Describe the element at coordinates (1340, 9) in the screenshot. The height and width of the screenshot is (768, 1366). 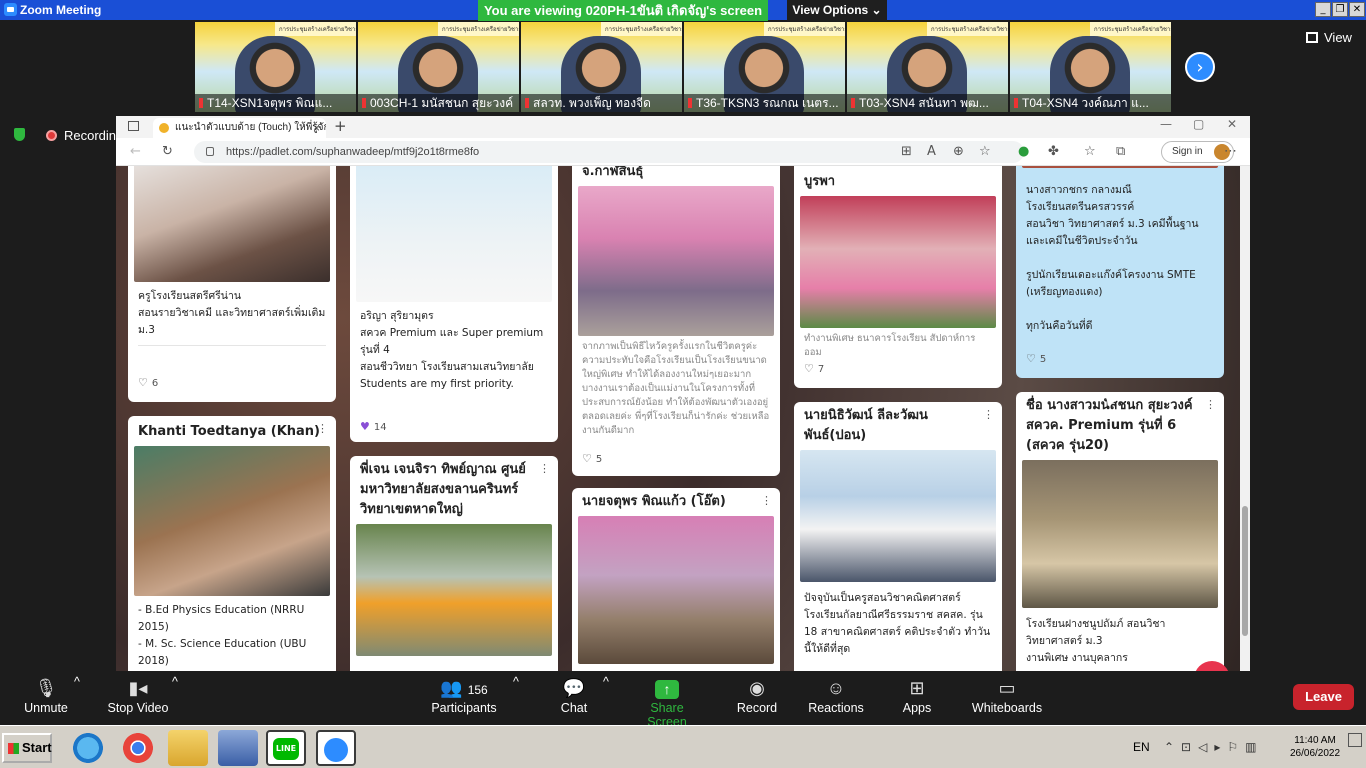
I see `maximize-button: ❐` at that location.